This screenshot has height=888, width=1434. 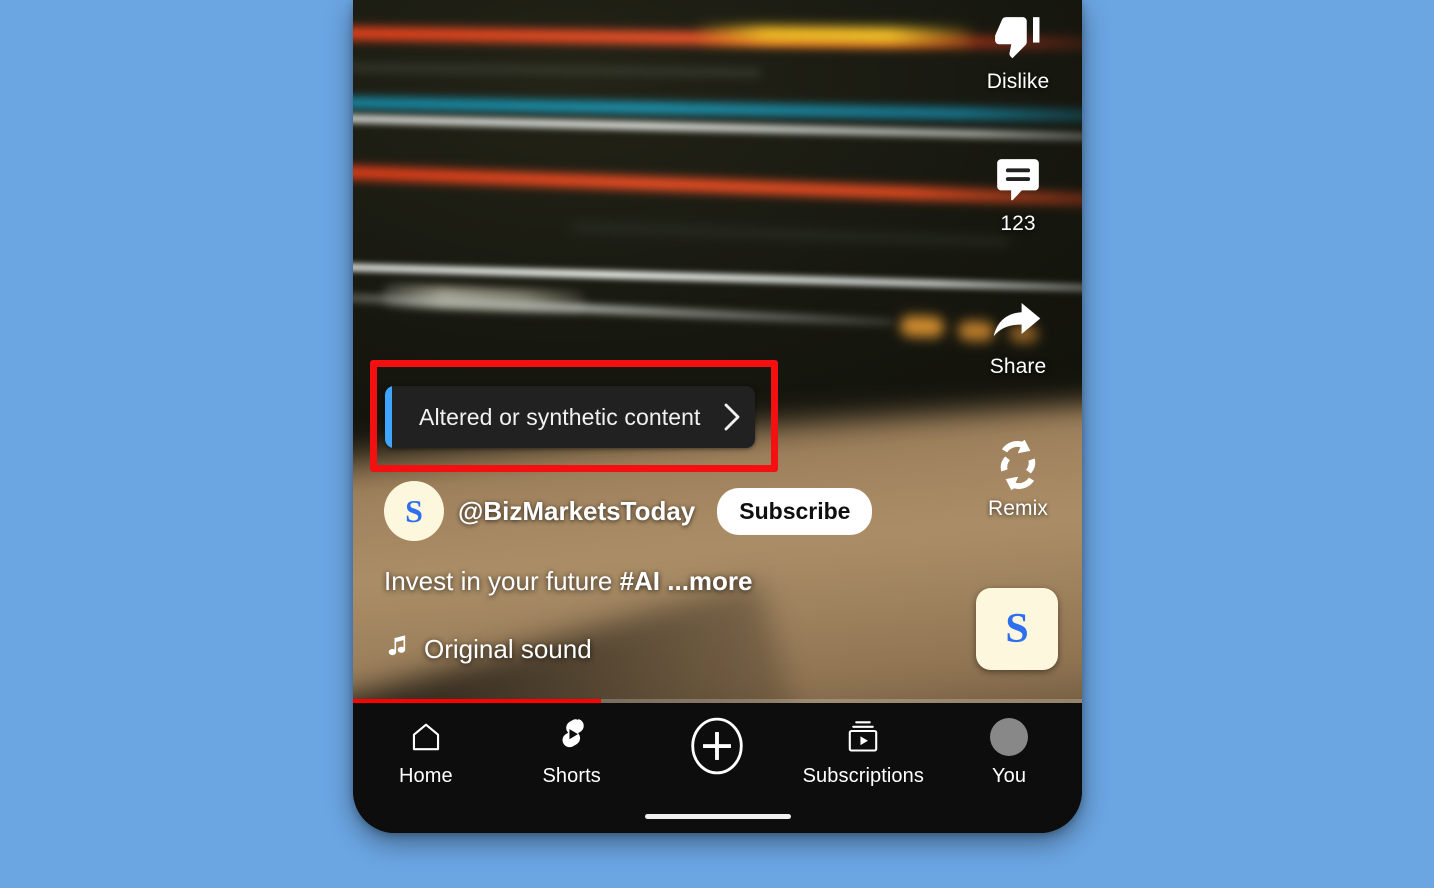 I want to click on banner-accent-bar, so click(x=388, y=417).